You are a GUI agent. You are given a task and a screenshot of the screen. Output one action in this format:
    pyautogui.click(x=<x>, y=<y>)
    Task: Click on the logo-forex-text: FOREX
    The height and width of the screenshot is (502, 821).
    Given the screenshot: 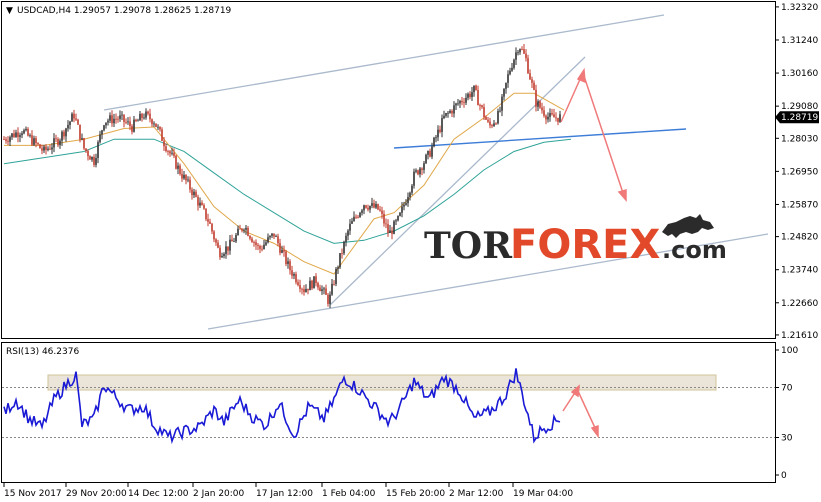 What is the action you would take?
    pyautogui.click(x=585, y=245)
    